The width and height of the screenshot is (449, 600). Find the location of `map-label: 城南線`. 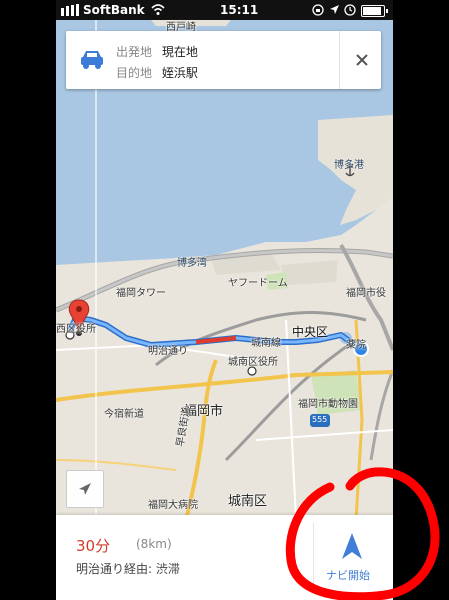

map-label: 城南線 is located at coordinates (266, 343).